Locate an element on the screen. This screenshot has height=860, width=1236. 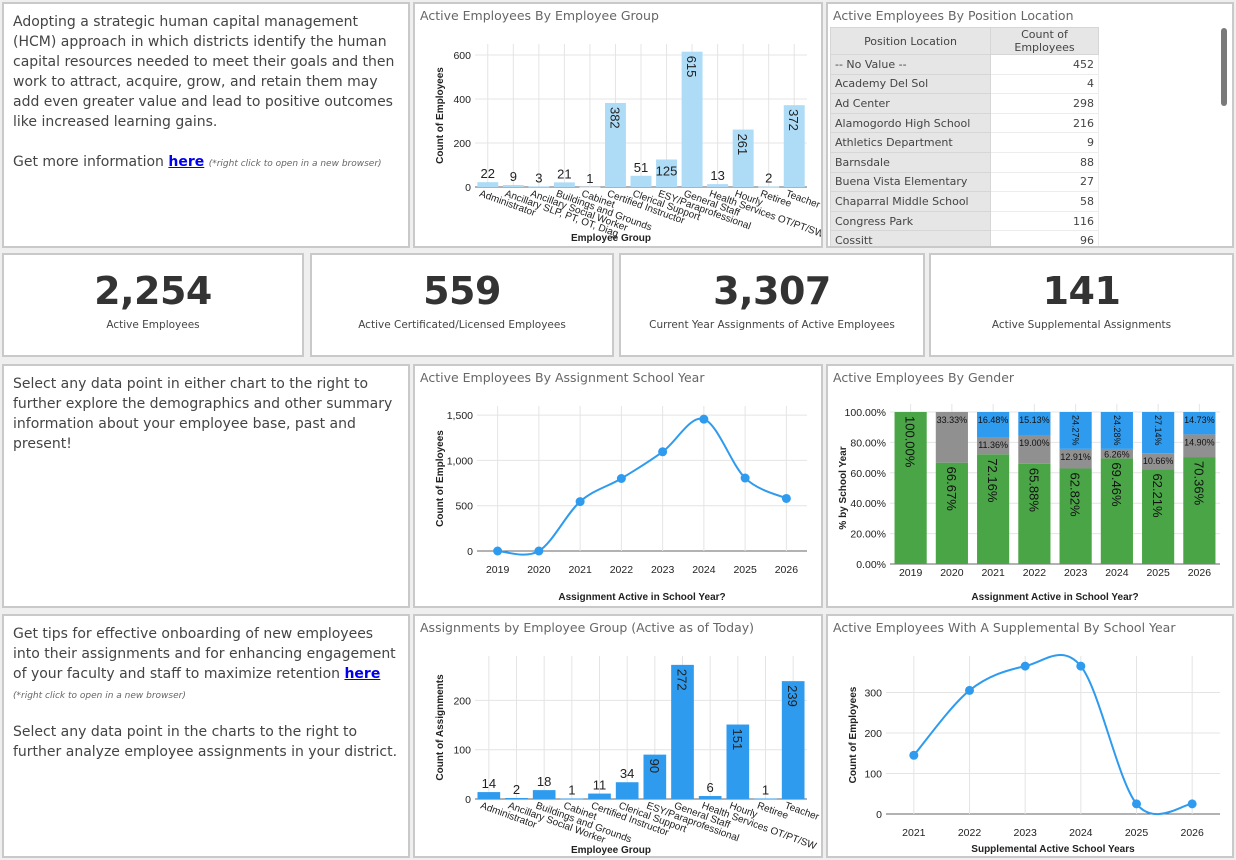
table-row: Buena Vista Elementary 27 is located at coordinates (964, 182).